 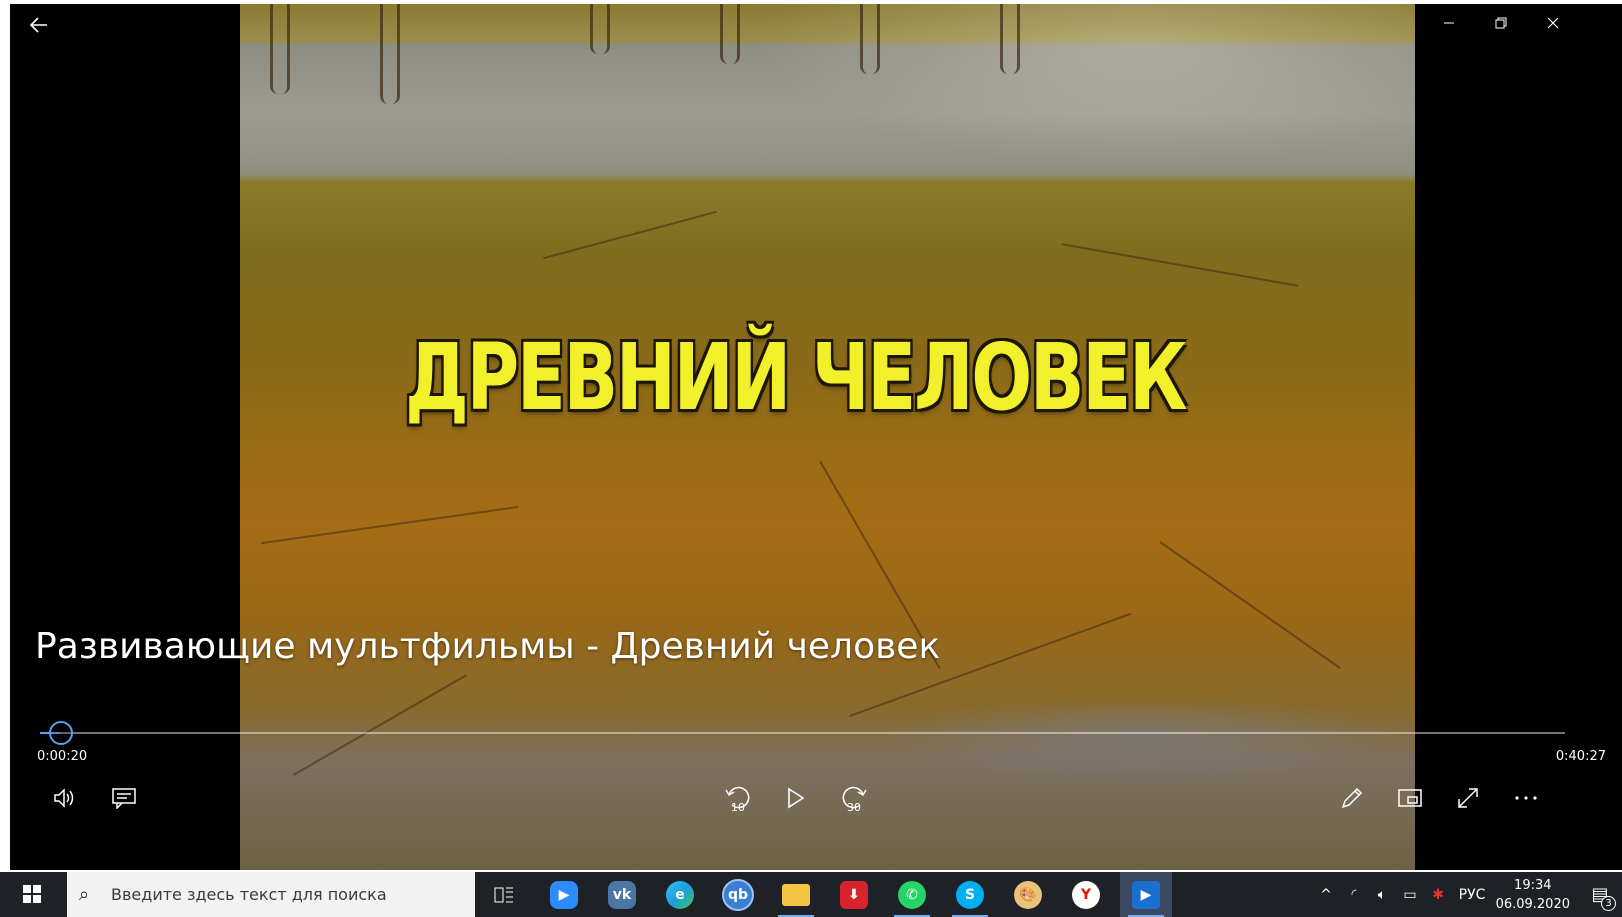 I want to click on edit-button, so click(x=1352, y=798).